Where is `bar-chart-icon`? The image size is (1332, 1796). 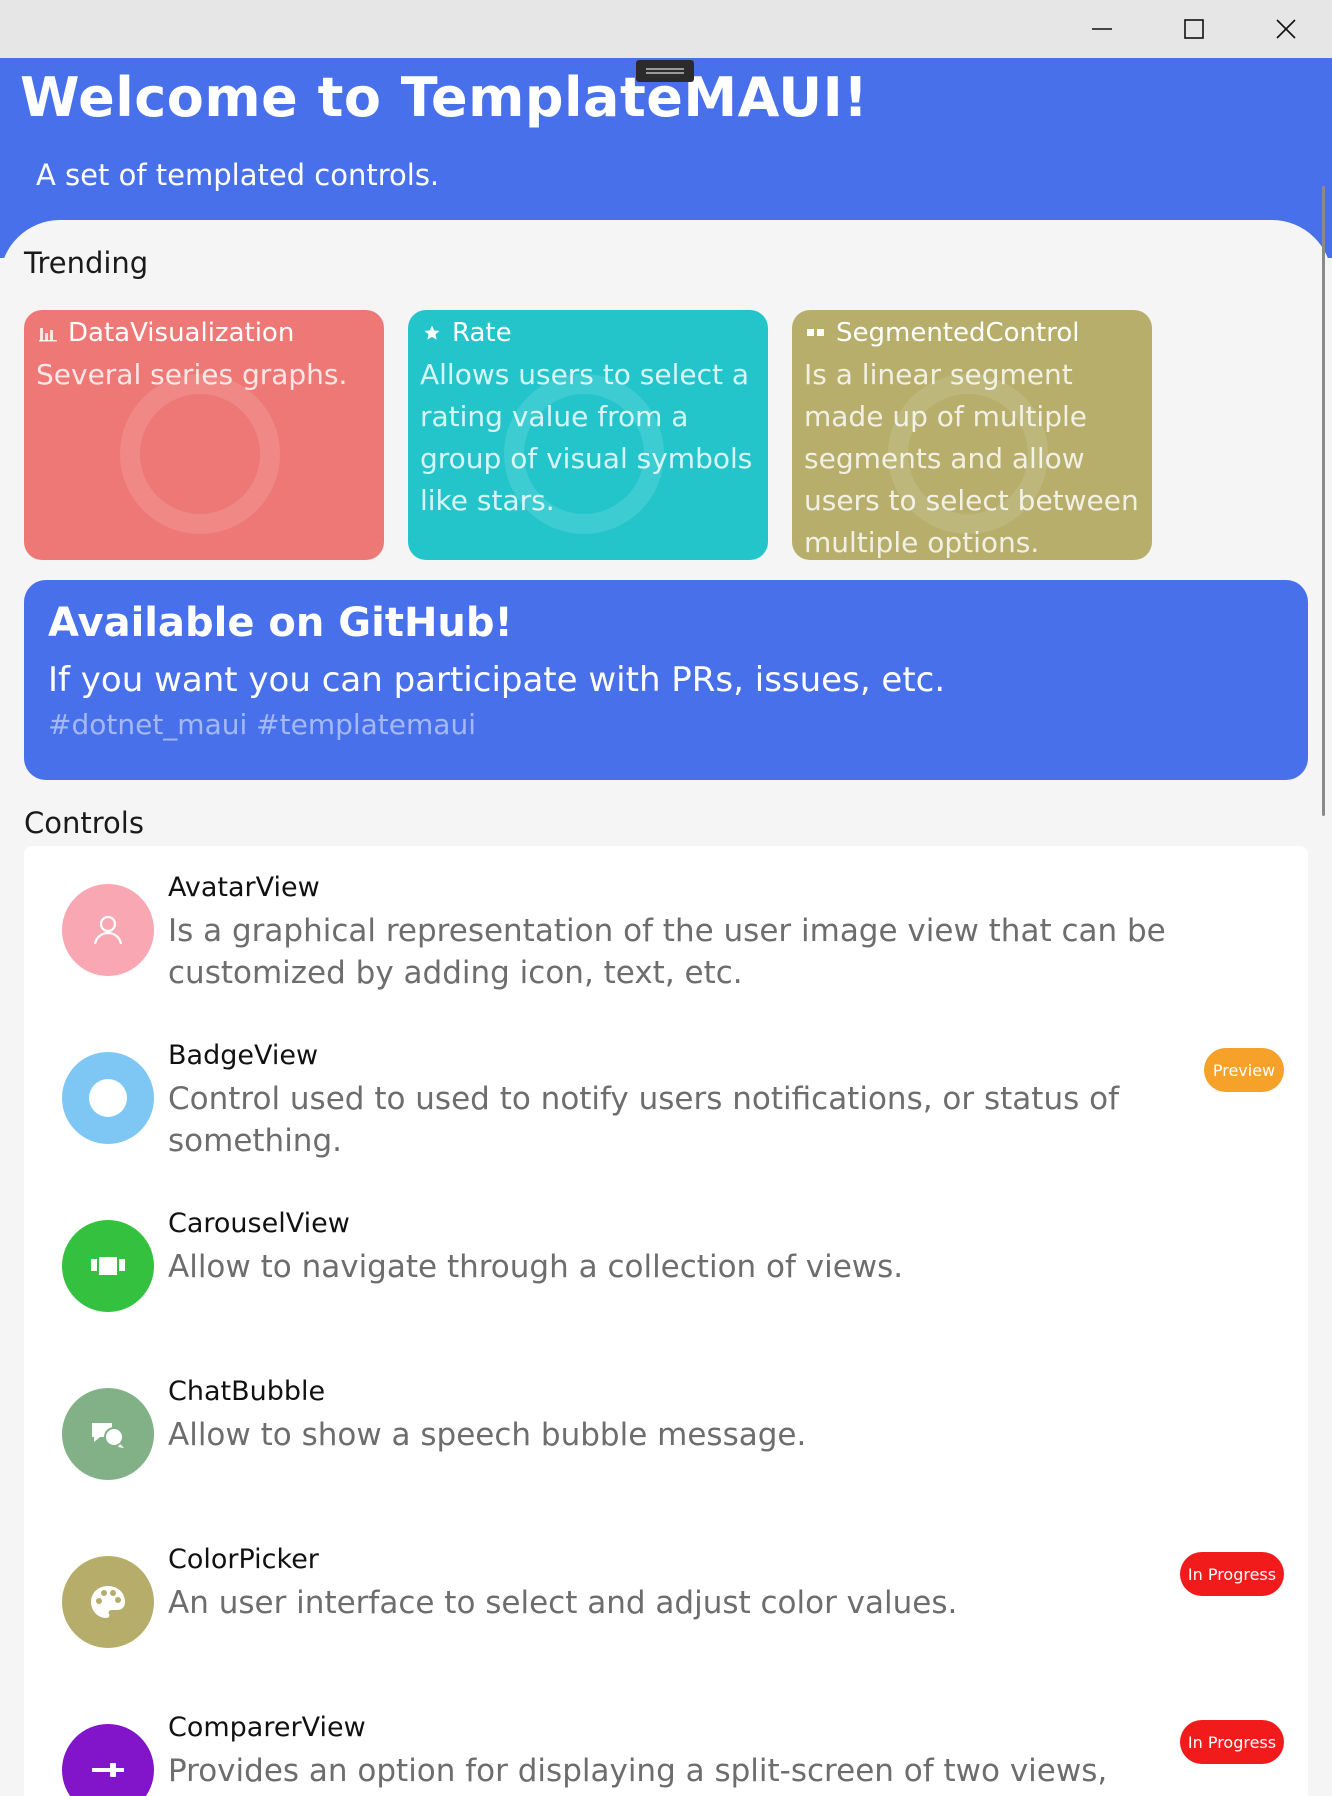 bar-chart-icon is located at coordinates (48, 333).